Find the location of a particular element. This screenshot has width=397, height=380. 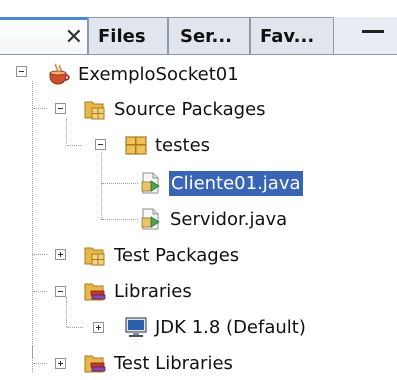

tree-node-package-testes: testes is located at coordinates (167, 145).